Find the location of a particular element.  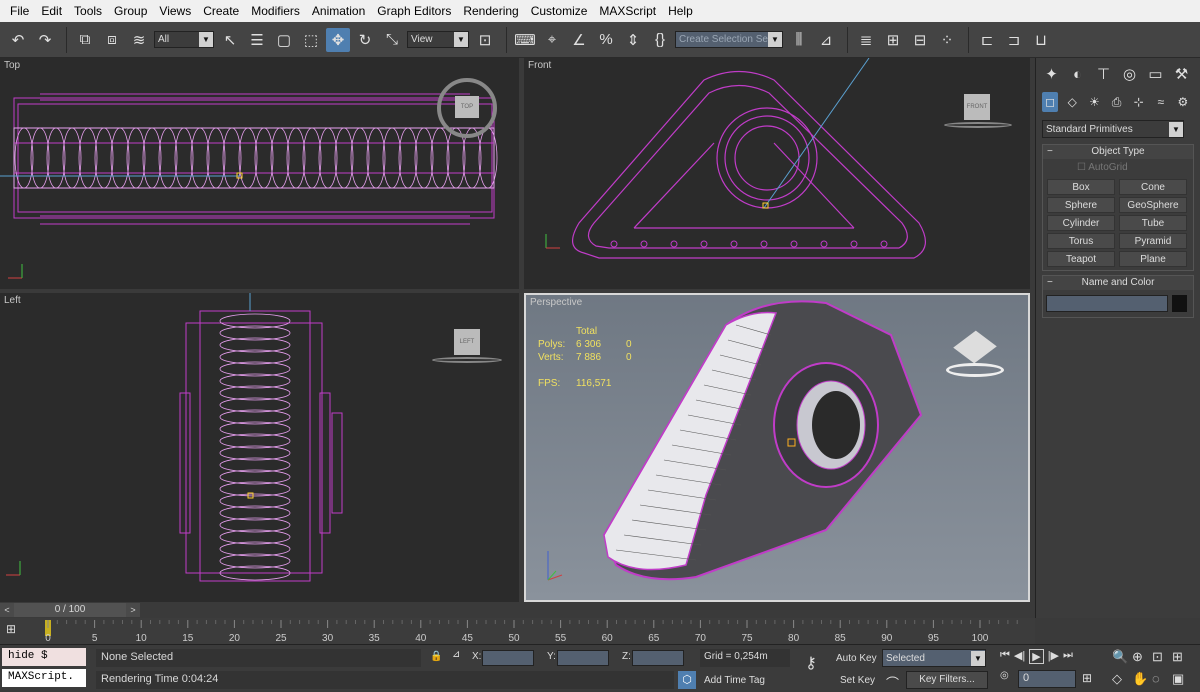

window-crossing-icon: ⬚ is located at coordinates (311, 40).